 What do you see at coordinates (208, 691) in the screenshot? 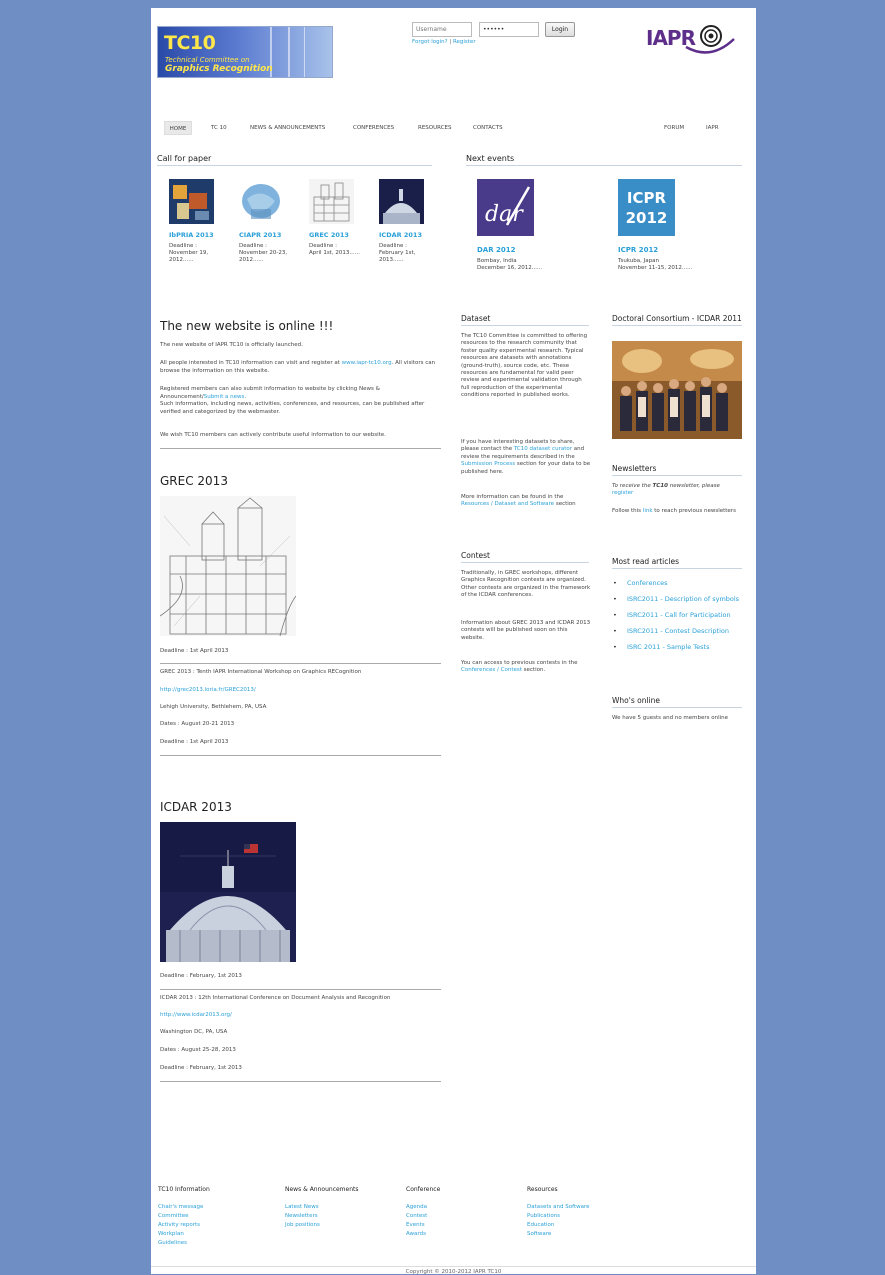
I see `grec-url-link: http://grec2013.loria.fr/GREC2013/` at bounding box center [208, 691].